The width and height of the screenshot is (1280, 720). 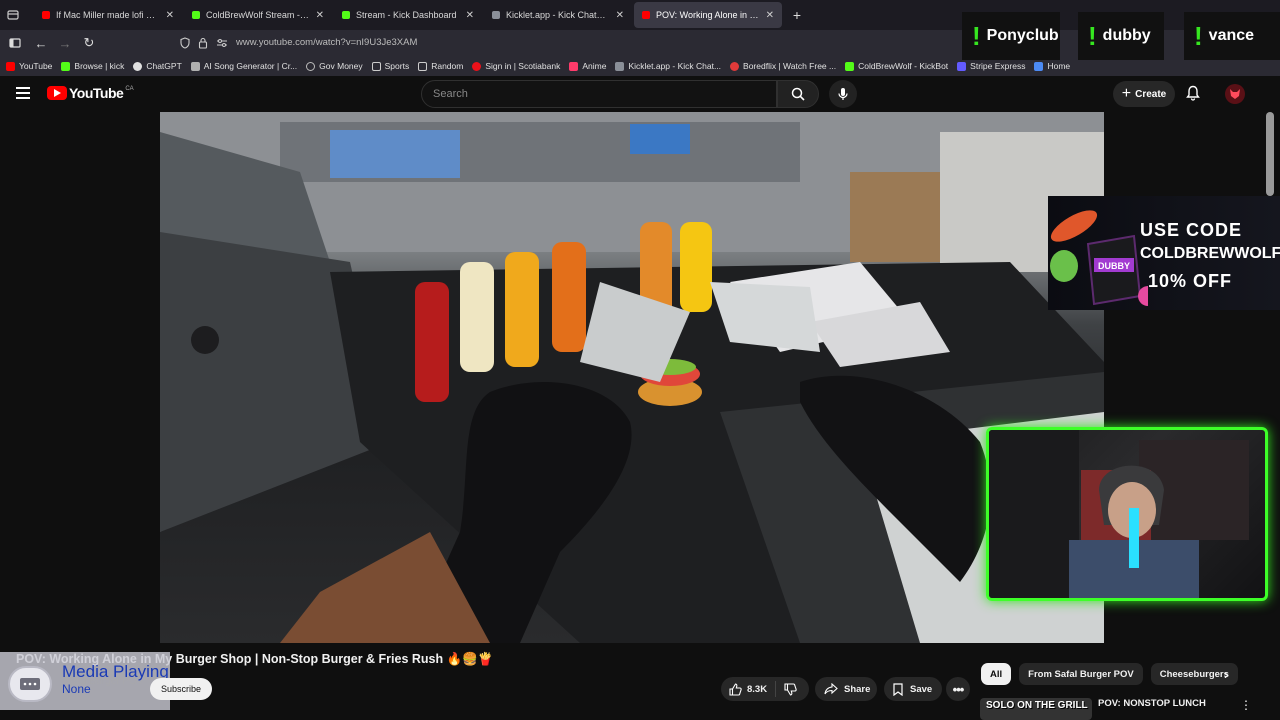 I want to click on share-button: Share, so click(x=846, y=689).